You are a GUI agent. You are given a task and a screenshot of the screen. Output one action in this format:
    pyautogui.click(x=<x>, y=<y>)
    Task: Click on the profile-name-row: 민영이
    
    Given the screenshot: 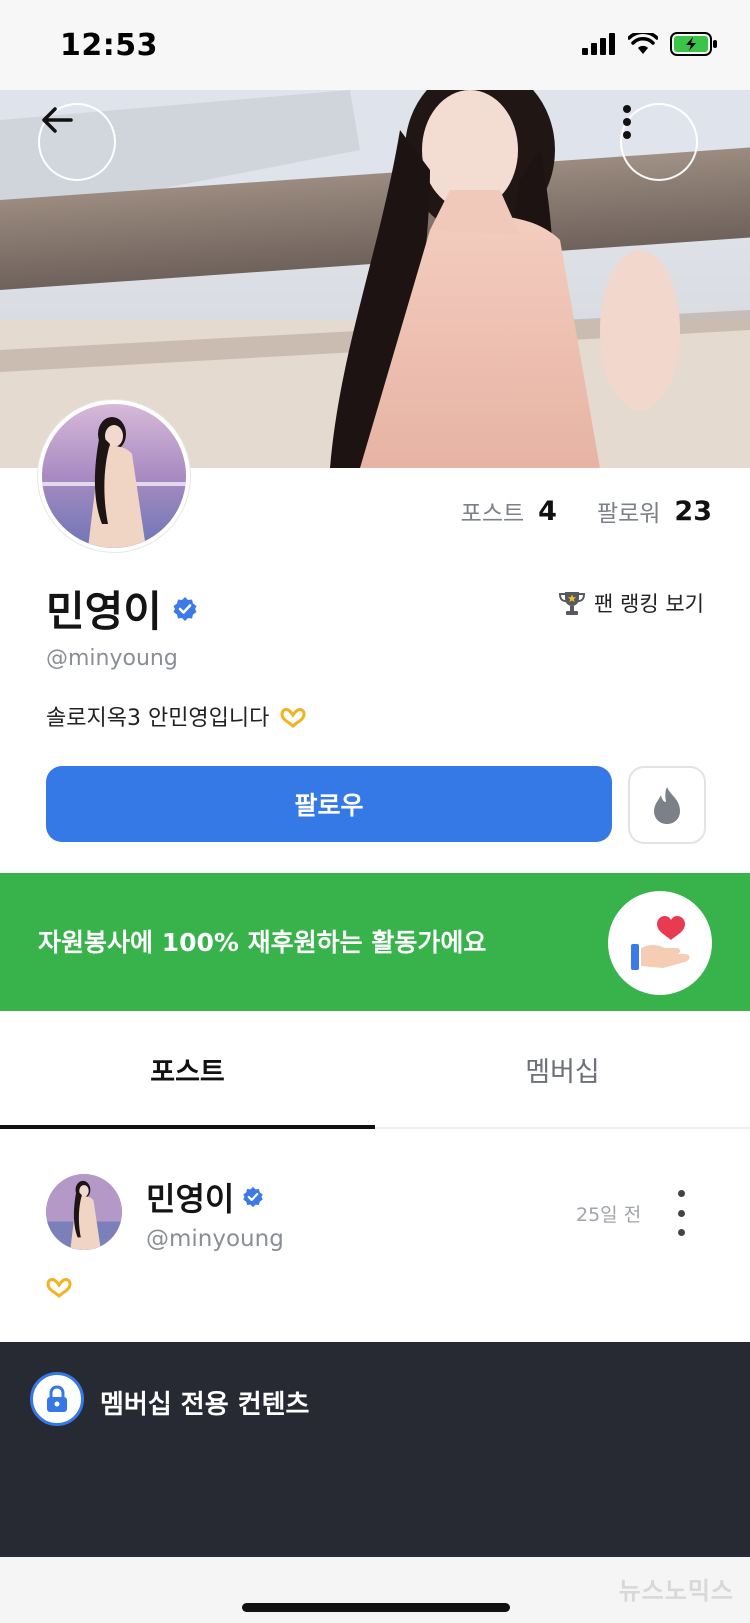 What is the action you would take?
    pyautogui.click(x=122, y=608)
    